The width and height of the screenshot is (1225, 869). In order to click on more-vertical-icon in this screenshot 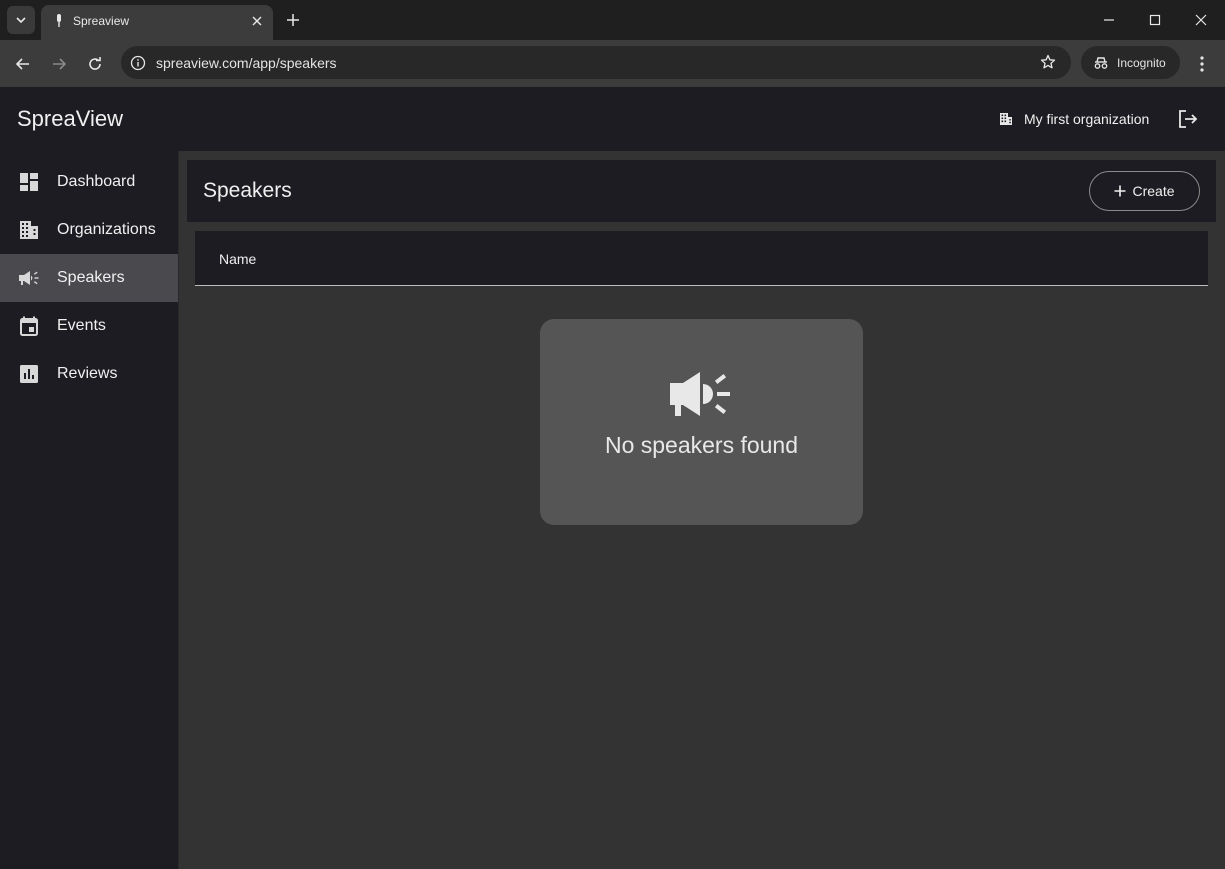, I will do `click(1202, 64)`.